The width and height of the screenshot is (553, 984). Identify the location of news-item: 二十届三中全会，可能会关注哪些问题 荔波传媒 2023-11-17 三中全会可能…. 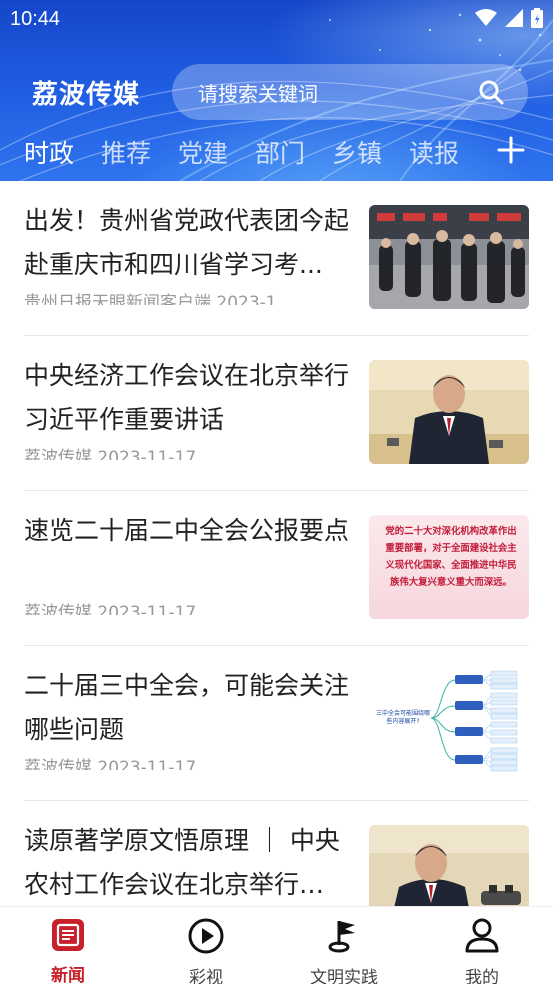
(276, 723).